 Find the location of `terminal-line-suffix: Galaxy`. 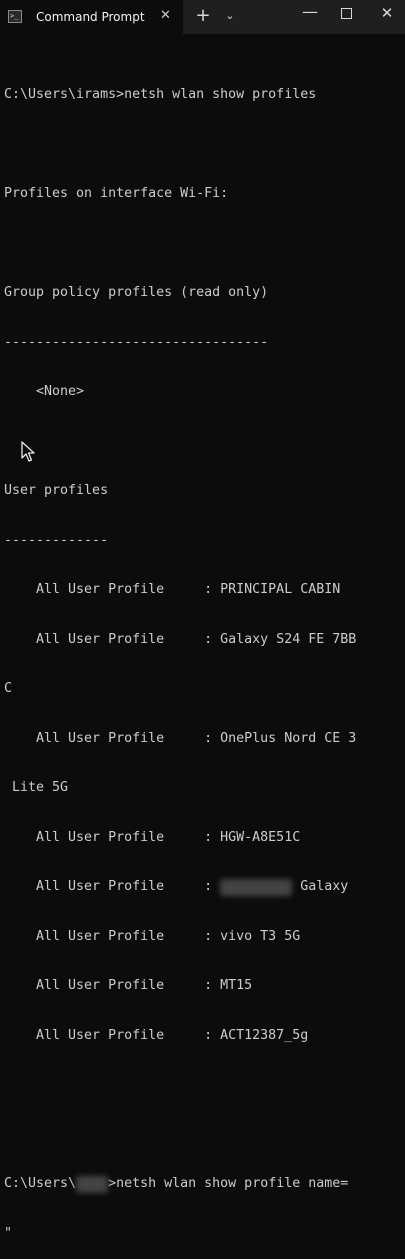

terminal-line-suffix: Galaxy is located at coordinates (320, 886).